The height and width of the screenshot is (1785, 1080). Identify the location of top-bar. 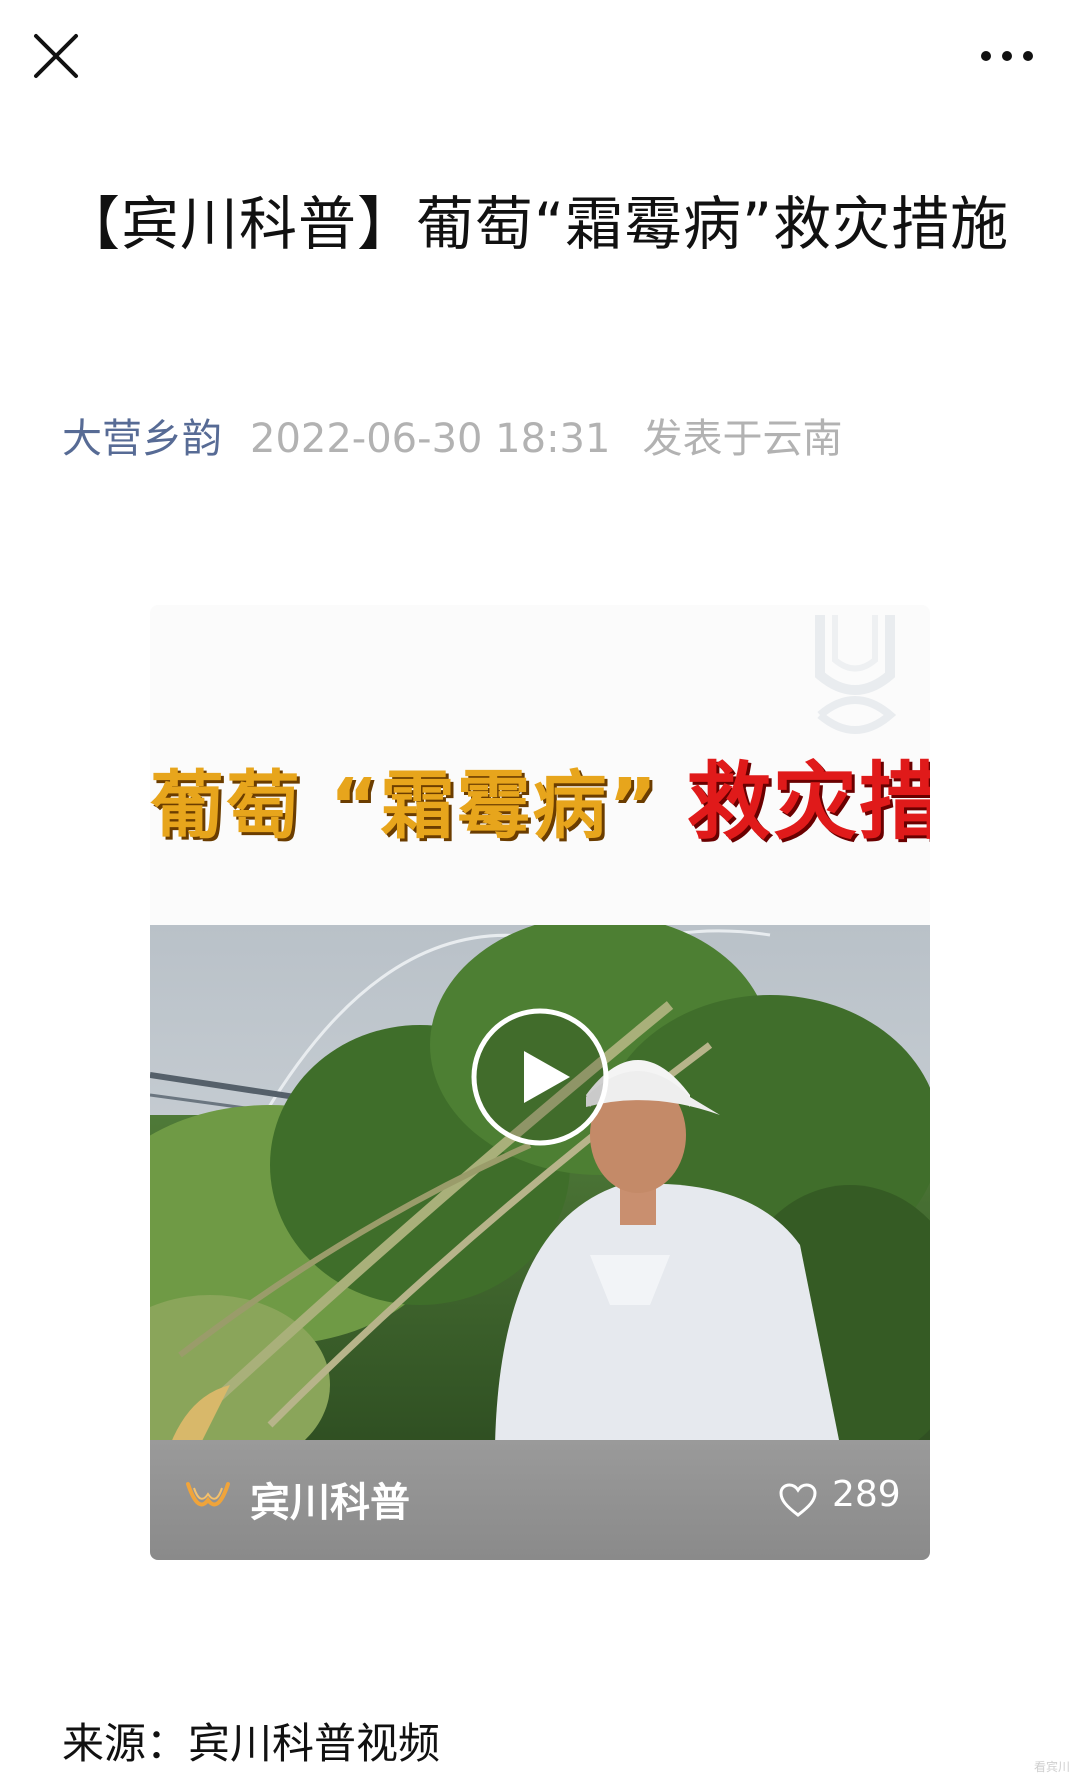
(540, 55).